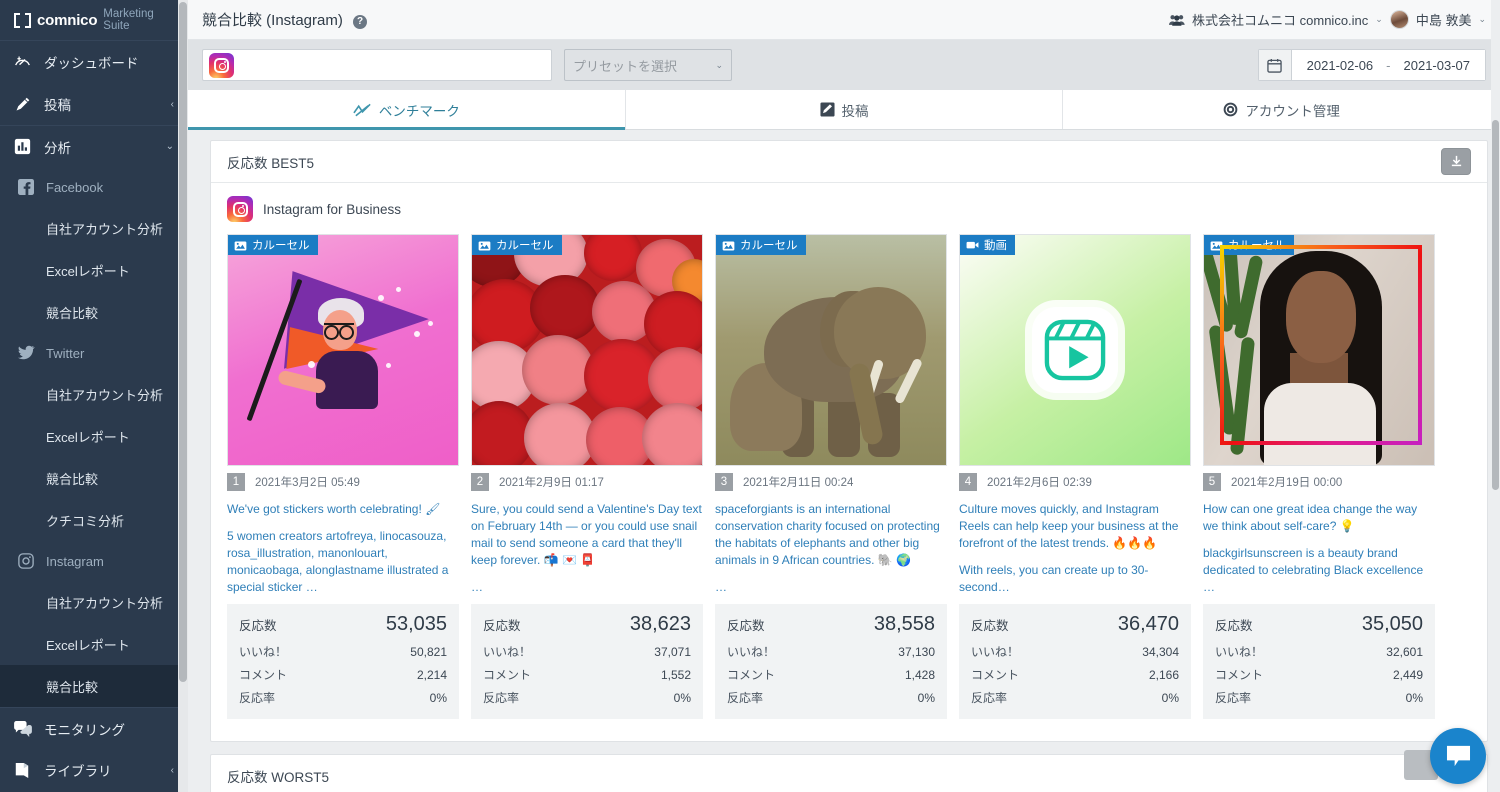 Image resolution: width=1500 pixels, height=792 pixels. I want to click on date-range-picker: 2021-02-06 - 2021-03-07, so click(1371, 65).